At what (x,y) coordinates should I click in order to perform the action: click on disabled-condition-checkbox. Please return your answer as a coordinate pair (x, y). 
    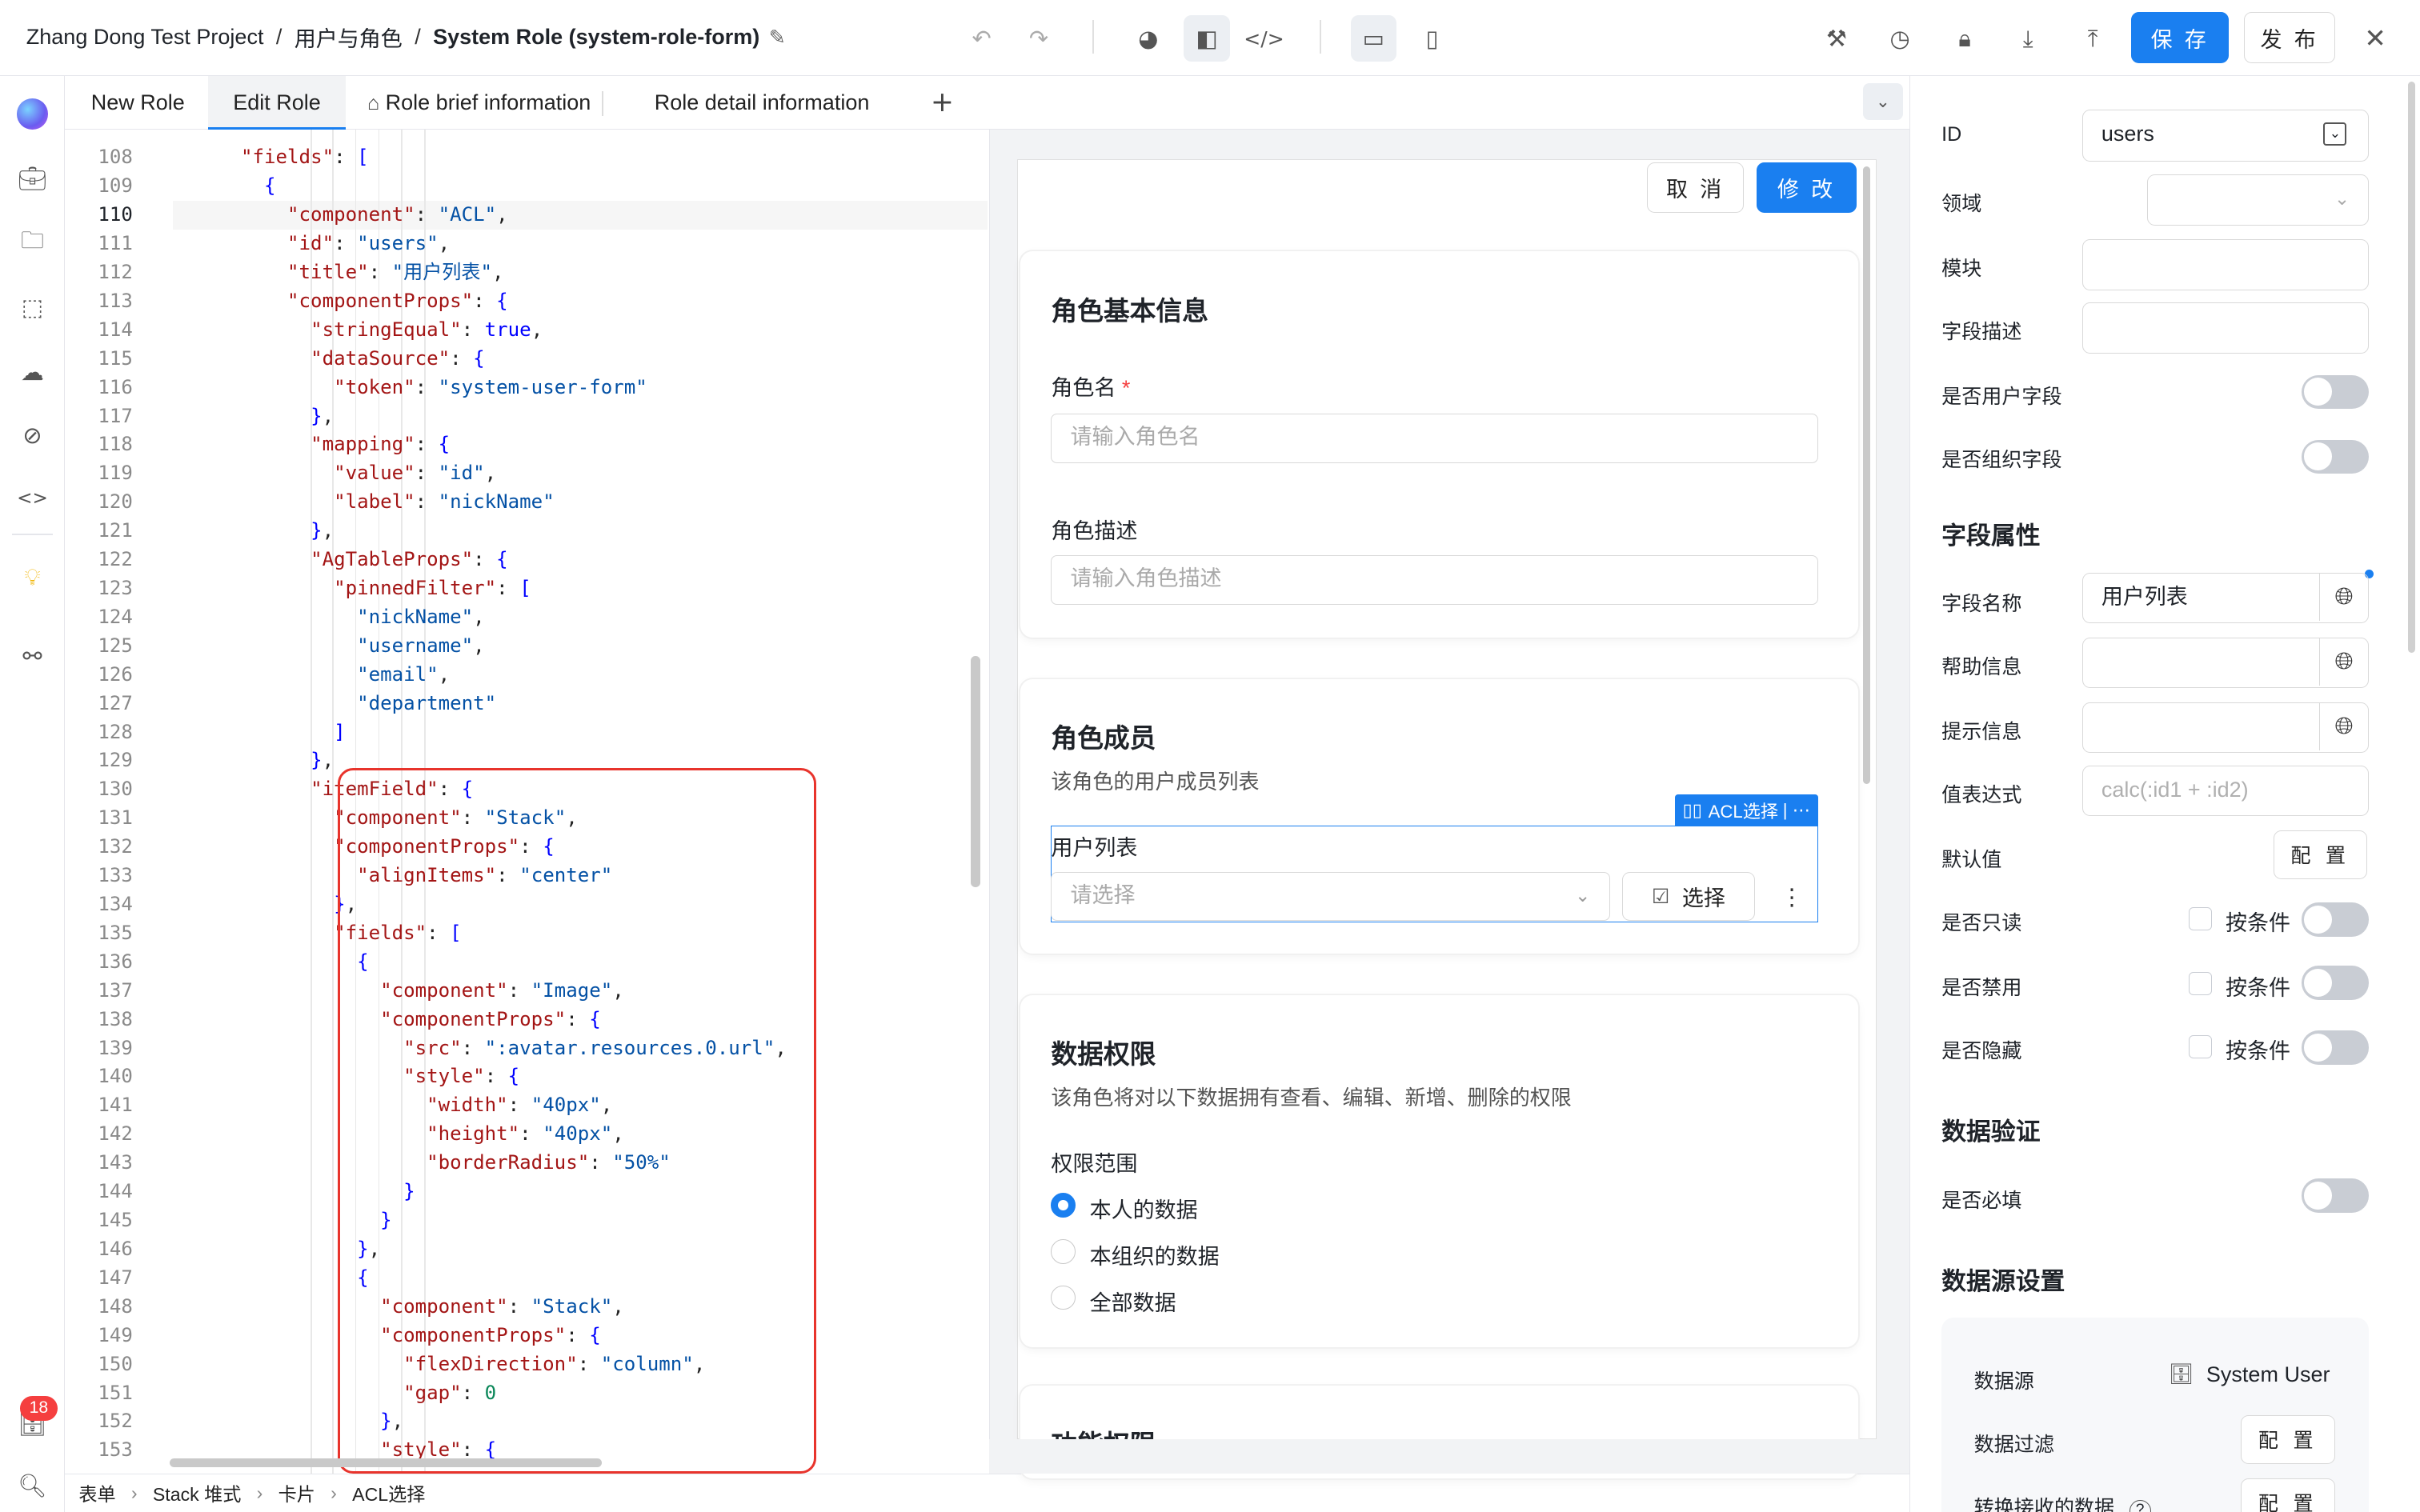
    Looking at the image, I should click on (2200, 983).